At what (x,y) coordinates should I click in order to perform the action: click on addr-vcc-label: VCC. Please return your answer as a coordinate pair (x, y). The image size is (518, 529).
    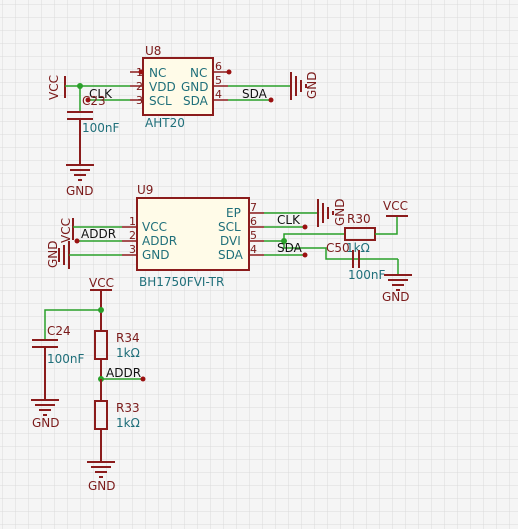
    Looking at the image, I should click on (101, 283).